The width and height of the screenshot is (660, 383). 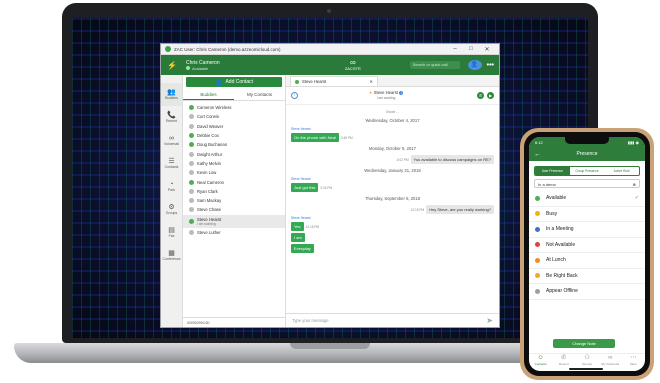 I want to click on outgoing-message: Hey Steve, are you really working?, so click(x=460, y=209).